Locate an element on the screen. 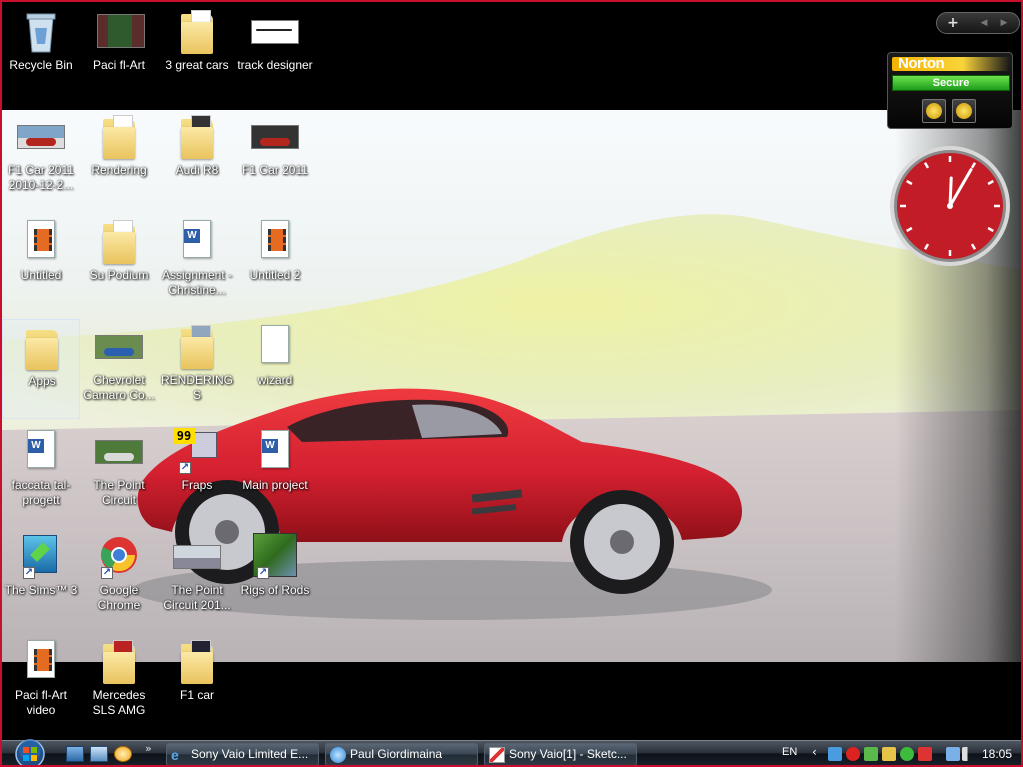 The image size is (1023, 767). desktop-icon-faccata-tal-progett: W faccata tal-progett is located at coordinates (41, 474).